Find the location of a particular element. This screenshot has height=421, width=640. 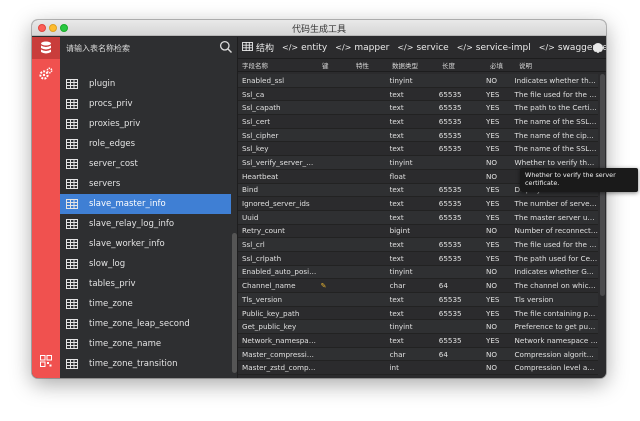

tab-结构: 结构 is located at coordinates (258, 47).